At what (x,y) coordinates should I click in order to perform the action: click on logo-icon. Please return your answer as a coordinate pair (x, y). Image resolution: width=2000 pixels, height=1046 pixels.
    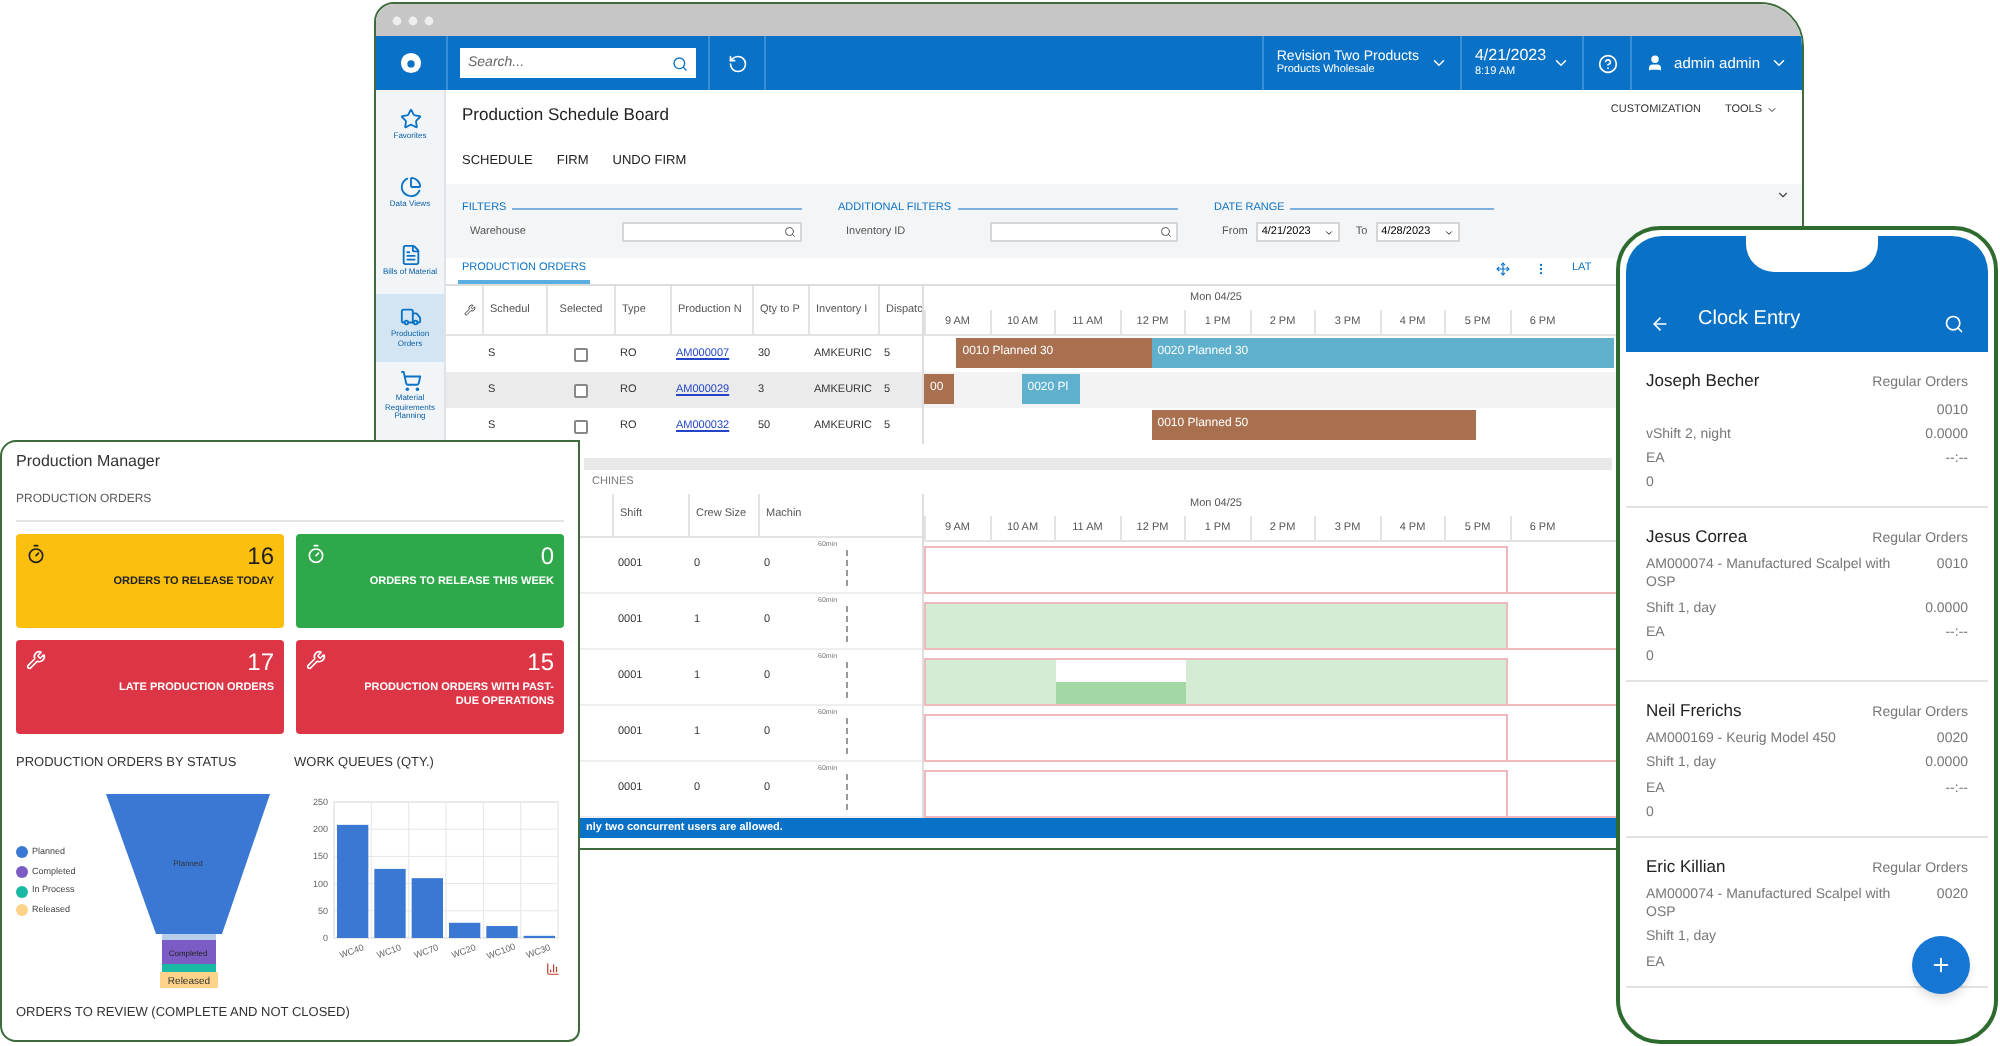
    Looking at the image, I should click on (411, 63).